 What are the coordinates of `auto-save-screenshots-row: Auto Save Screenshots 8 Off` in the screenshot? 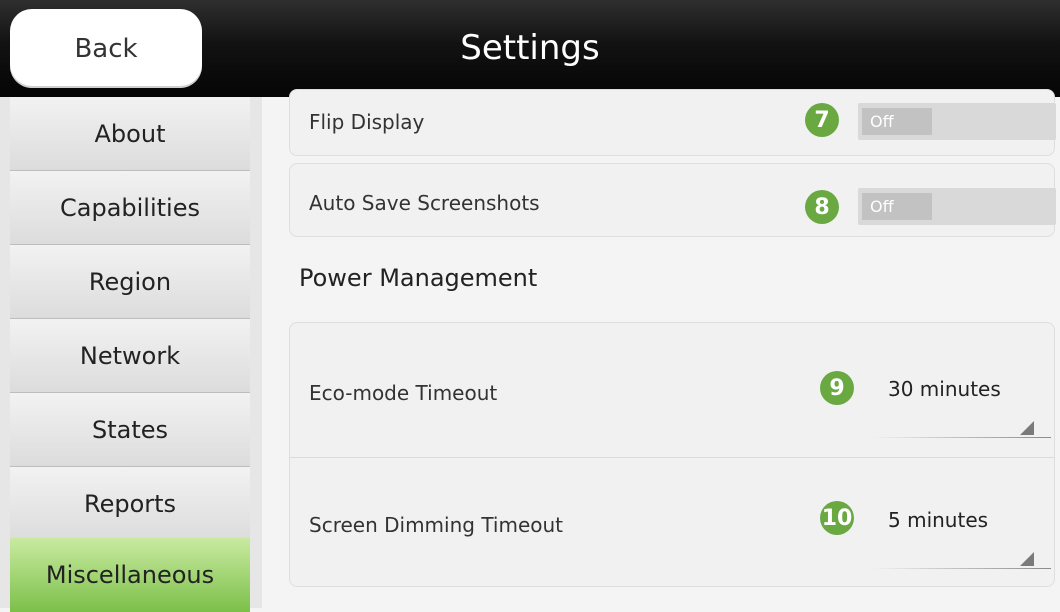 It's located at (672, 200).